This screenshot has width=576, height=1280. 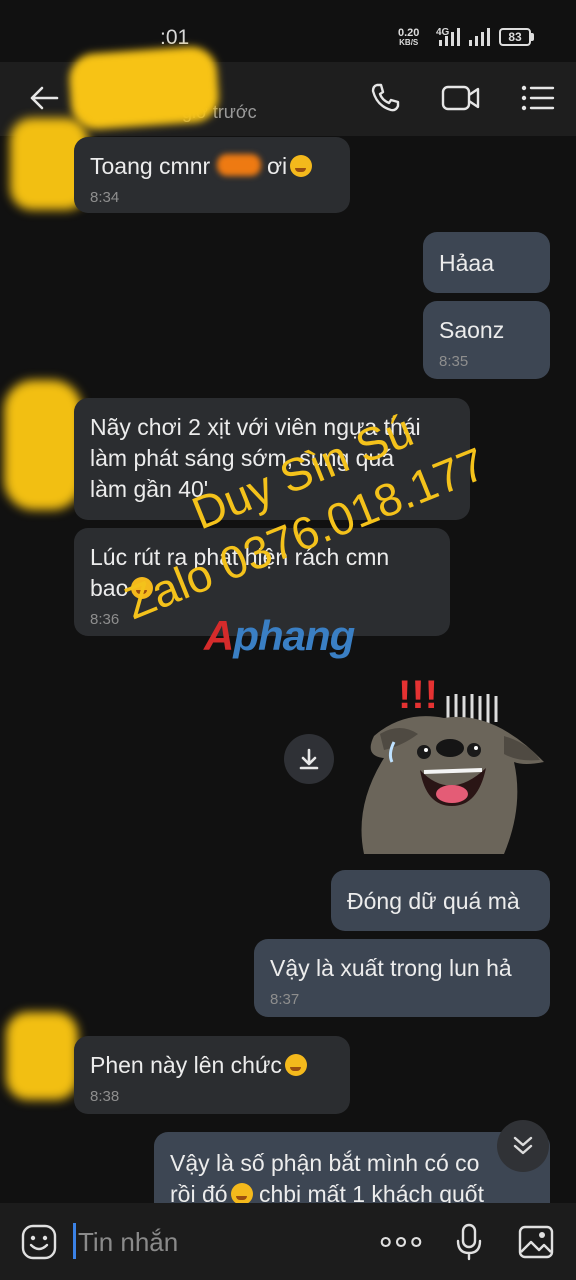 What do you see at coordinates (469, 1242) in the screenshot?
I see `microphone-icon` at bounding box center [469, 1242].